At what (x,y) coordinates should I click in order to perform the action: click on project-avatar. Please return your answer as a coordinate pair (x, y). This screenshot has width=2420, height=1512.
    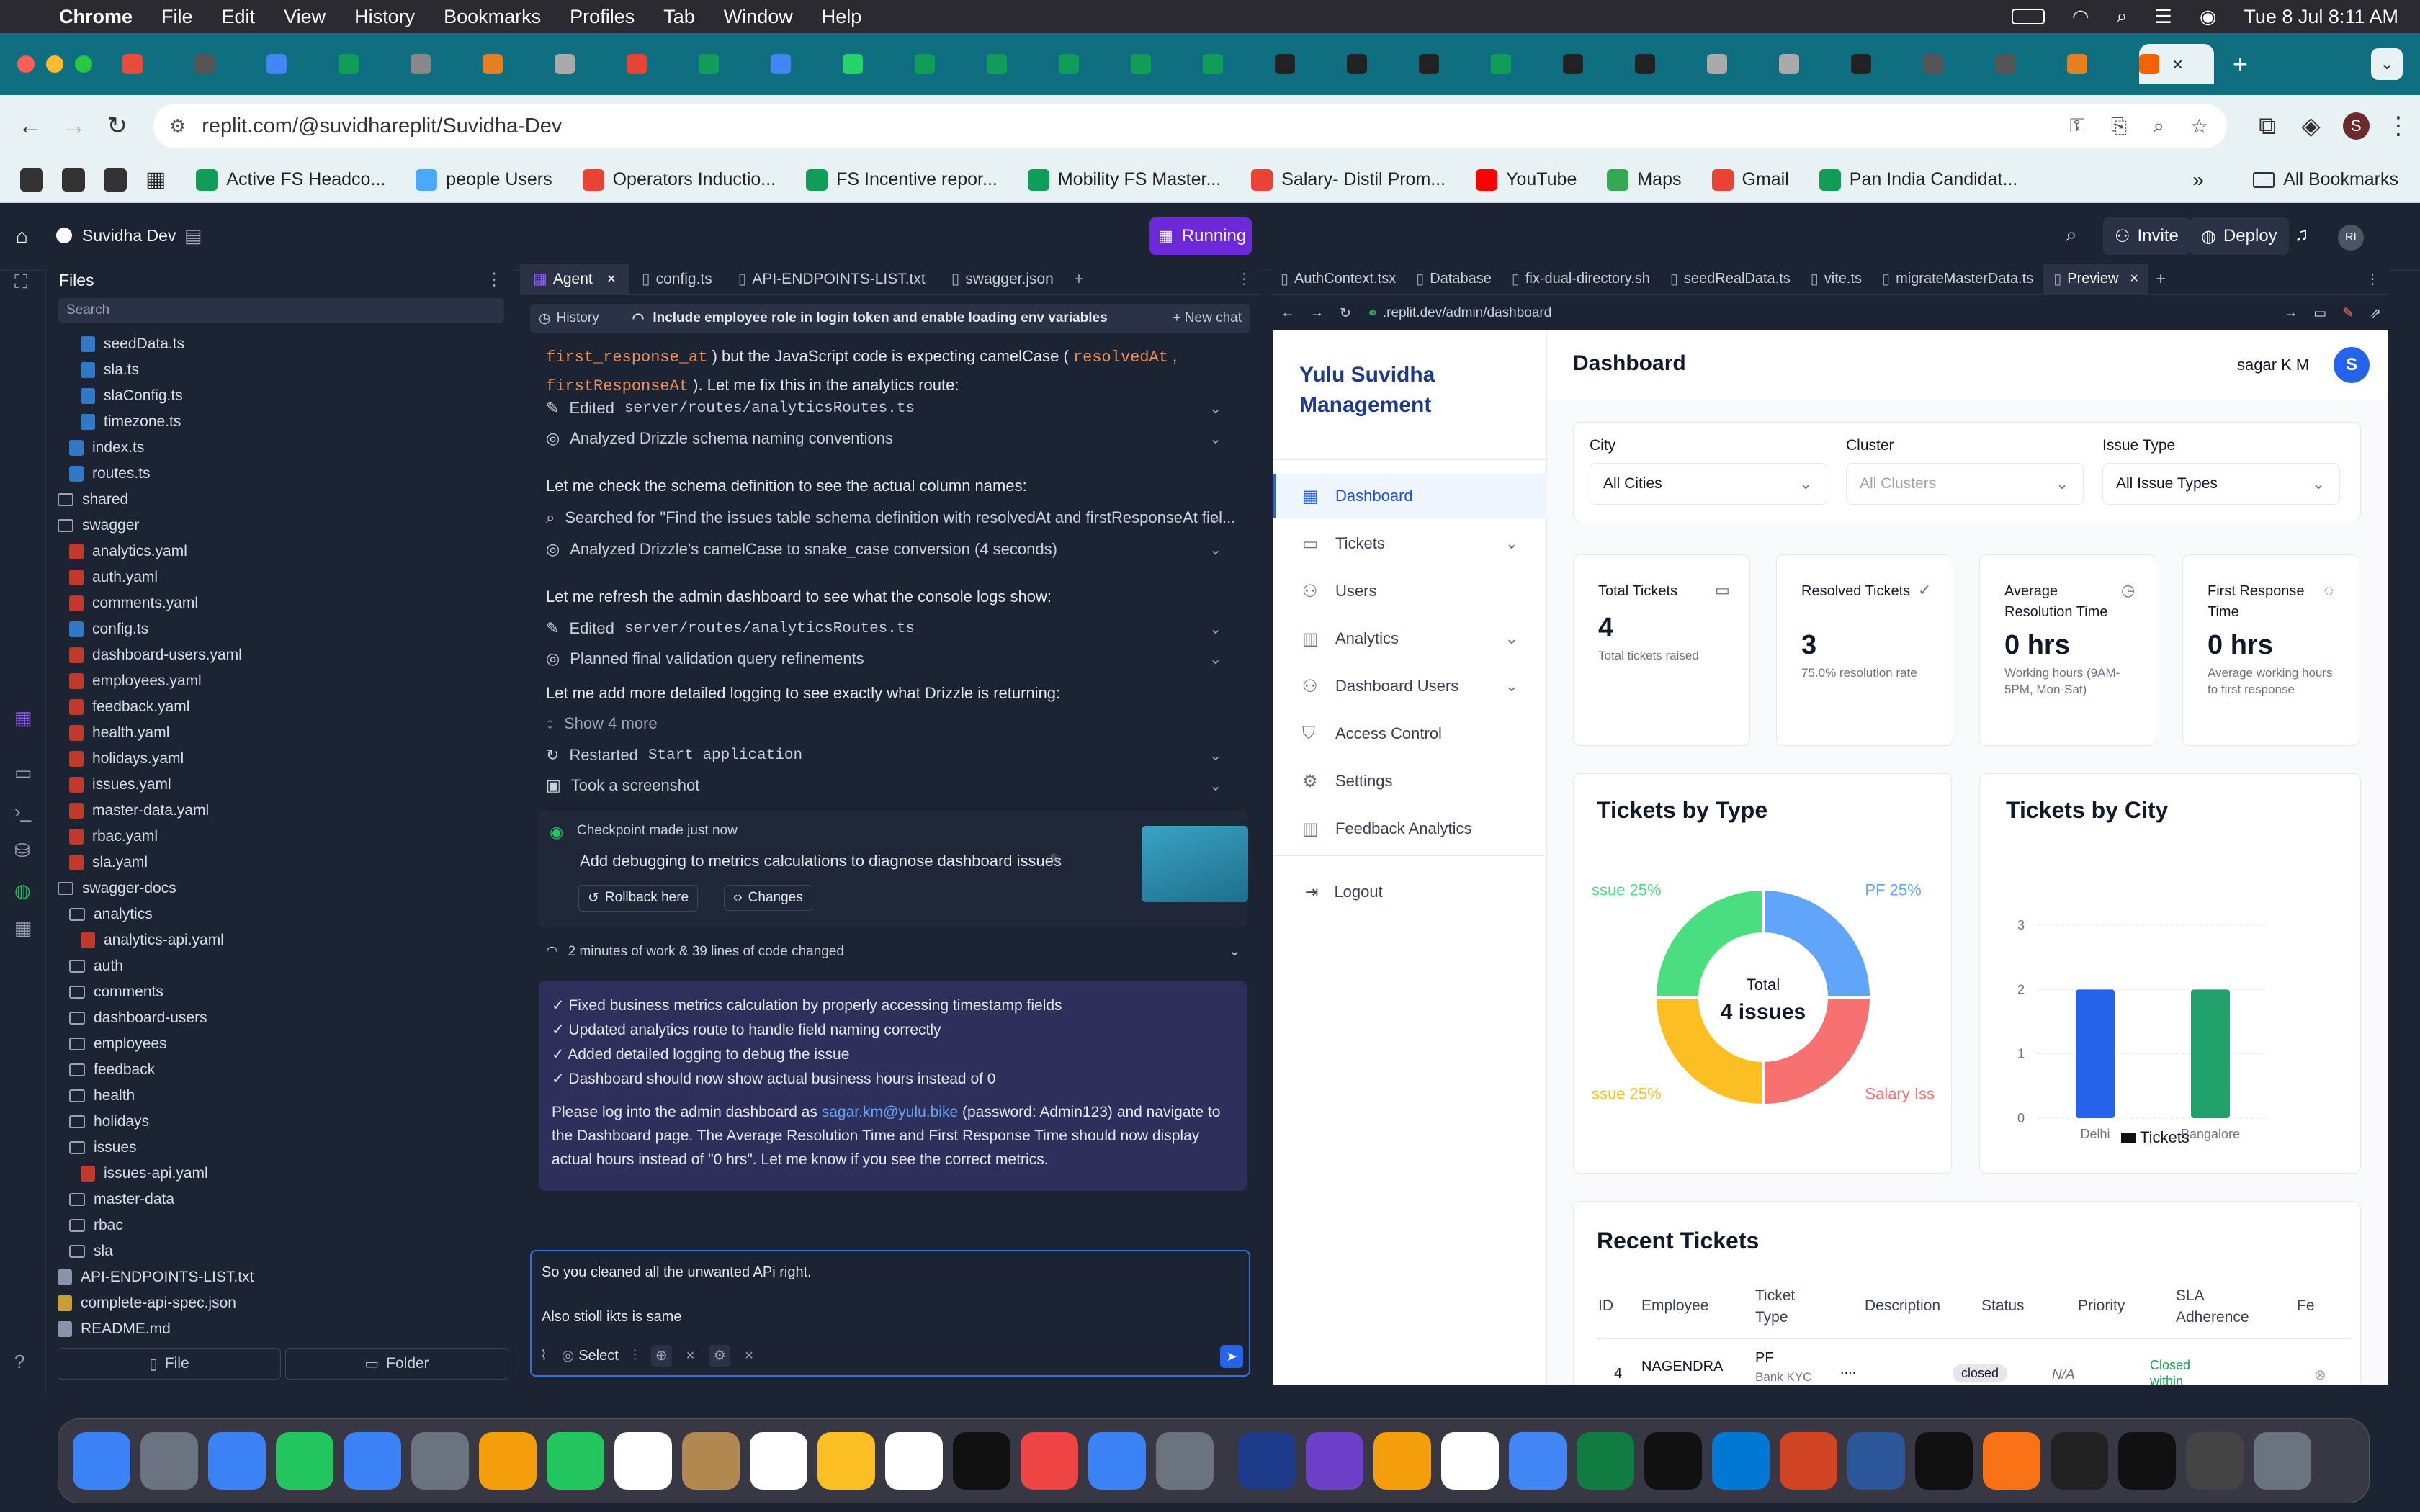
    Looking at the image, I should click on (64, 235).